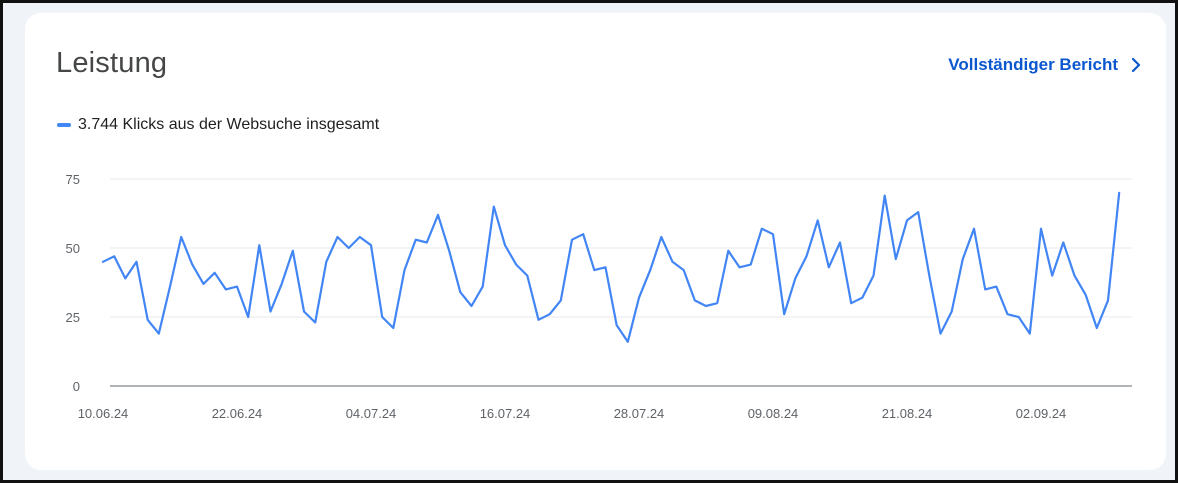 The image size is (1178, 483). What do you see at coordinates (73, 179) in the screenshot?
I see `y-tick-label: 75` at bounding box center [73, 179].